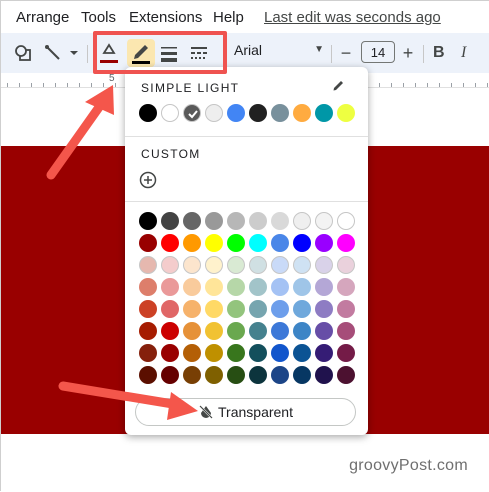 This screenshot has width=489, height=492. What do you see at coordinates (53, 53) in the screenshot?
I see `line-icon` at bounding box center [53, 53].